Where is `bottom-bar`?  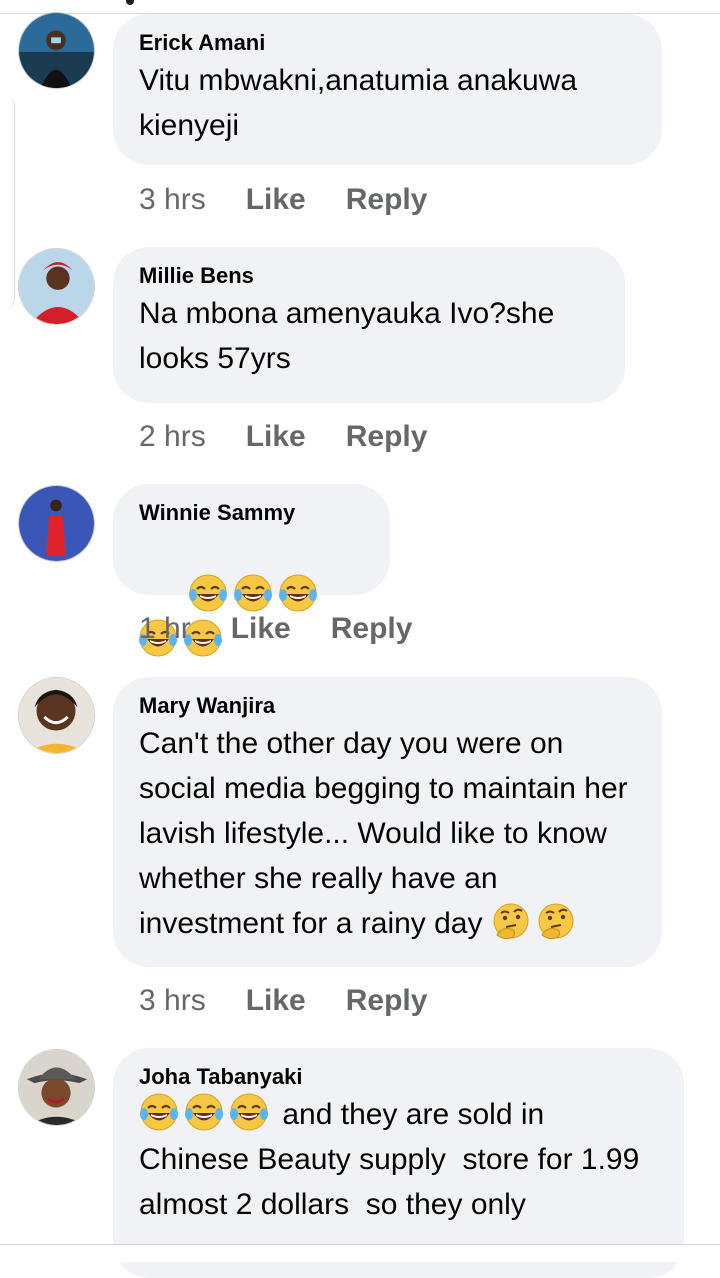 bottom-bar is located at coordinates (360, 1253).